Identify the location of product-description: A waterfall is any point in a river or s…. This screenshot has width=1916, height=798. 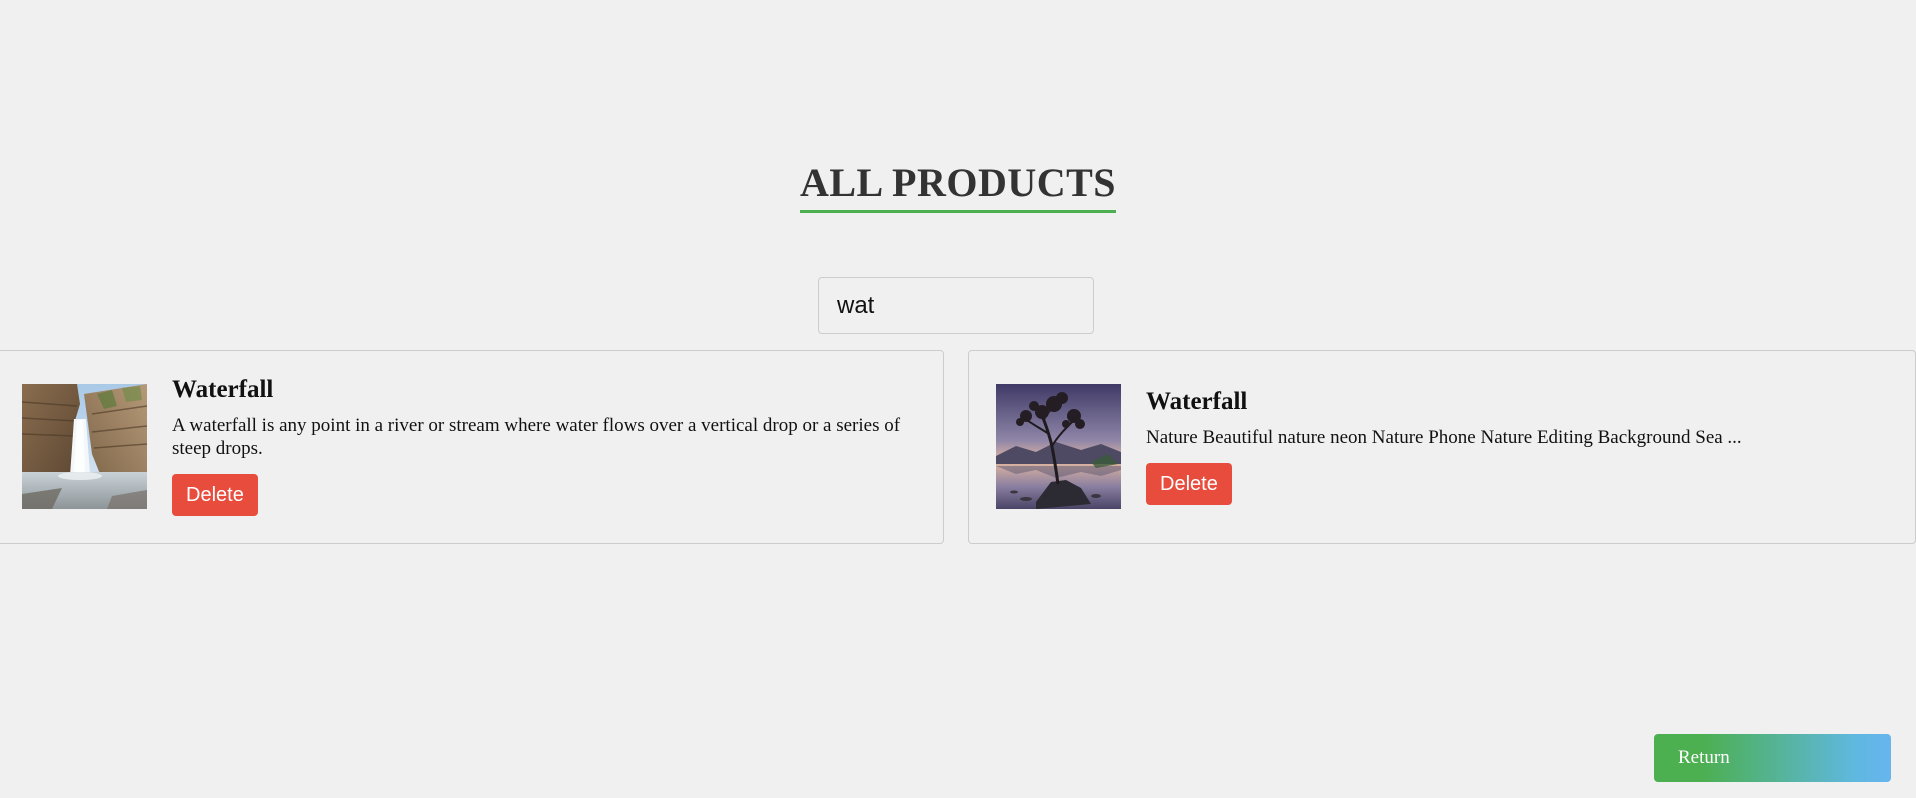
(536, 437).